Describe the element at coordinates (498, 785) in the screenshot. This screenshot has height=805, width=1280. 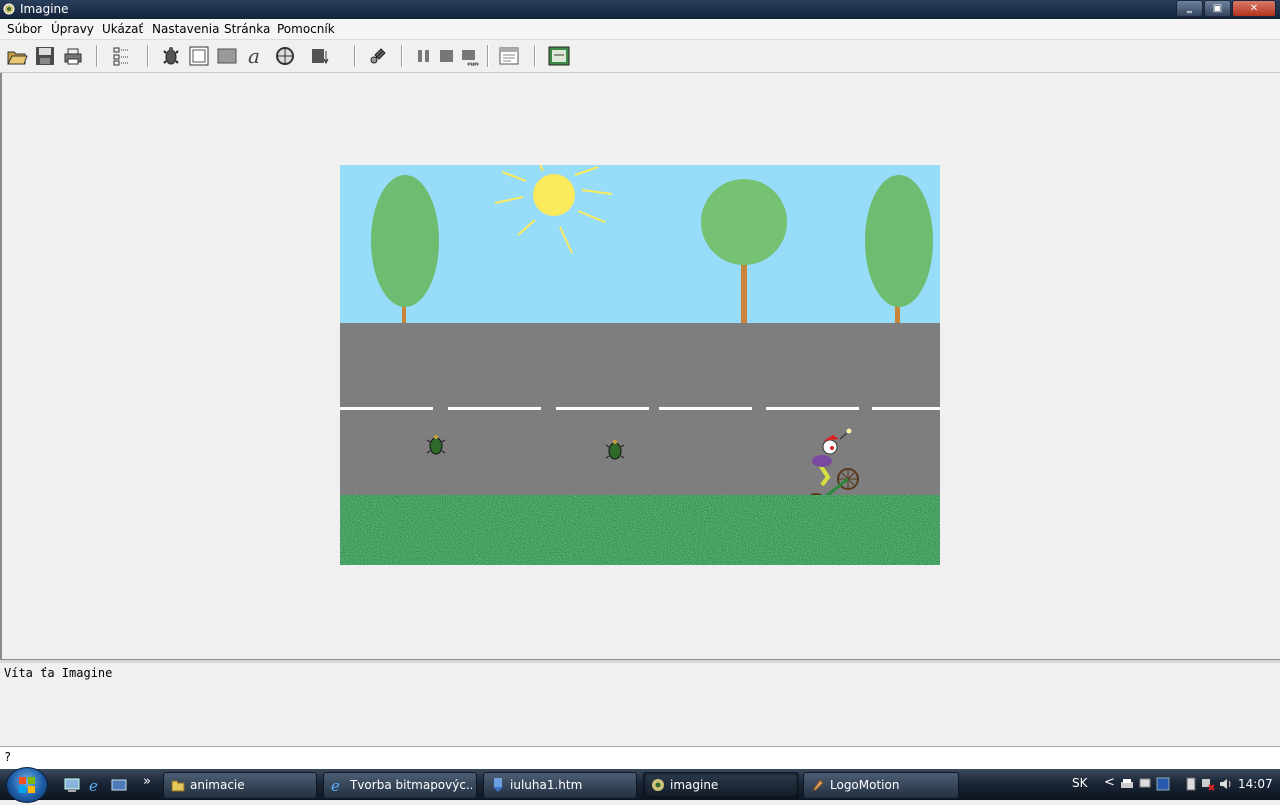
I see `download-icon` at that location.